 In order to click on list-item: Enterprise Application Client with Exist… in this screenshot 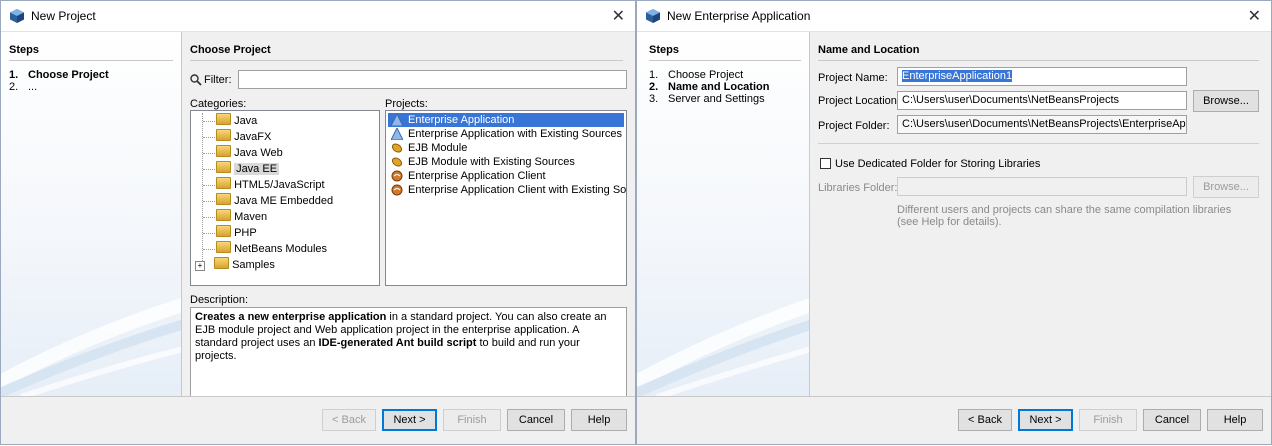, I will do `click(507, 190)`.